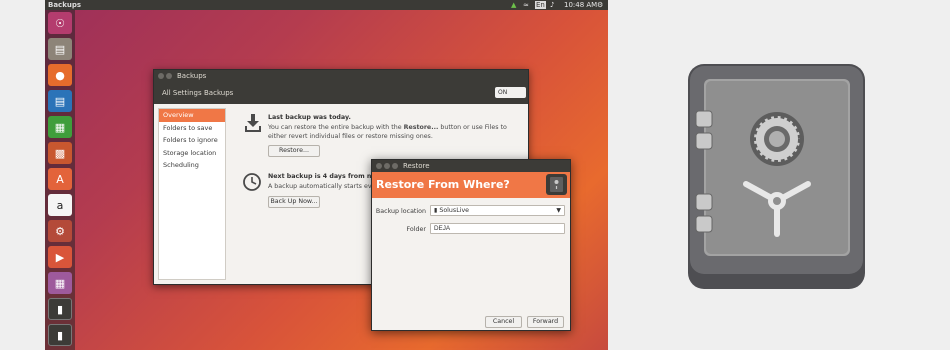 The height and width of the screenshot is (350, 950). Describe the element at coordinates (416, 229) in the screenshot. I see `folder-label: Folder` at that location.